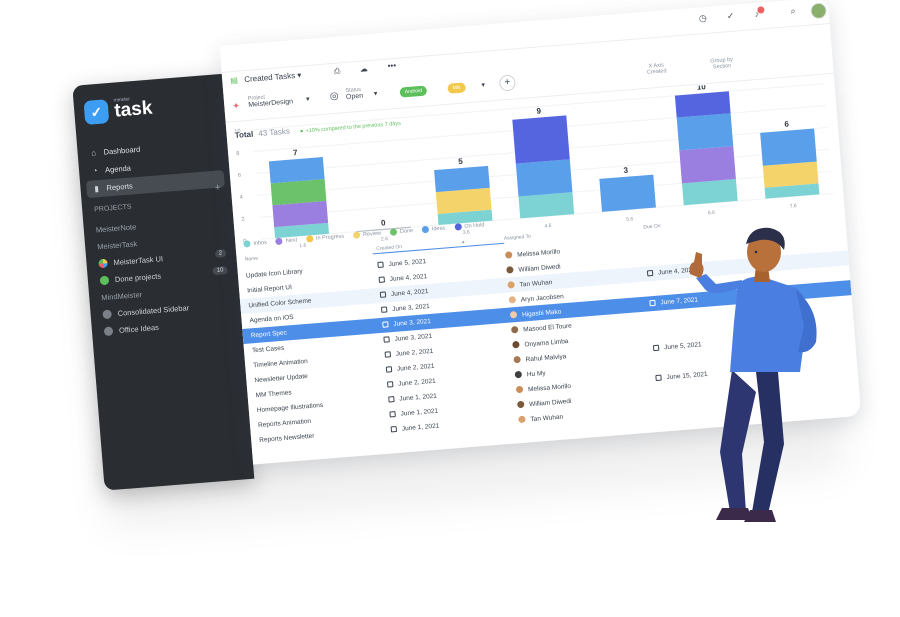  I want to click on print-icon: ⎙, so click(337, 71).